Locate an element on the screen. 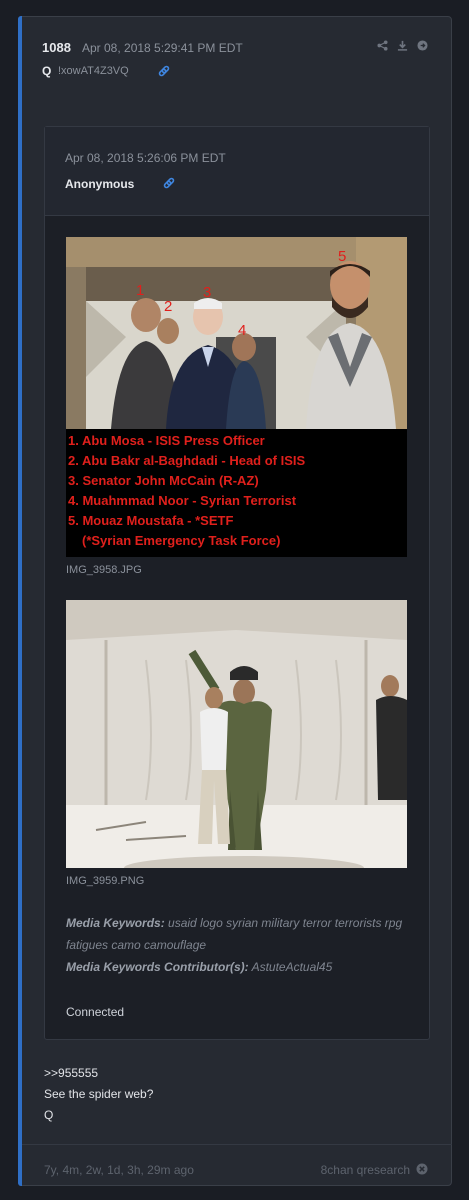  caption-line-3: 3. Senator John McCain (R-AZ) is located at coordinates (163, 480).